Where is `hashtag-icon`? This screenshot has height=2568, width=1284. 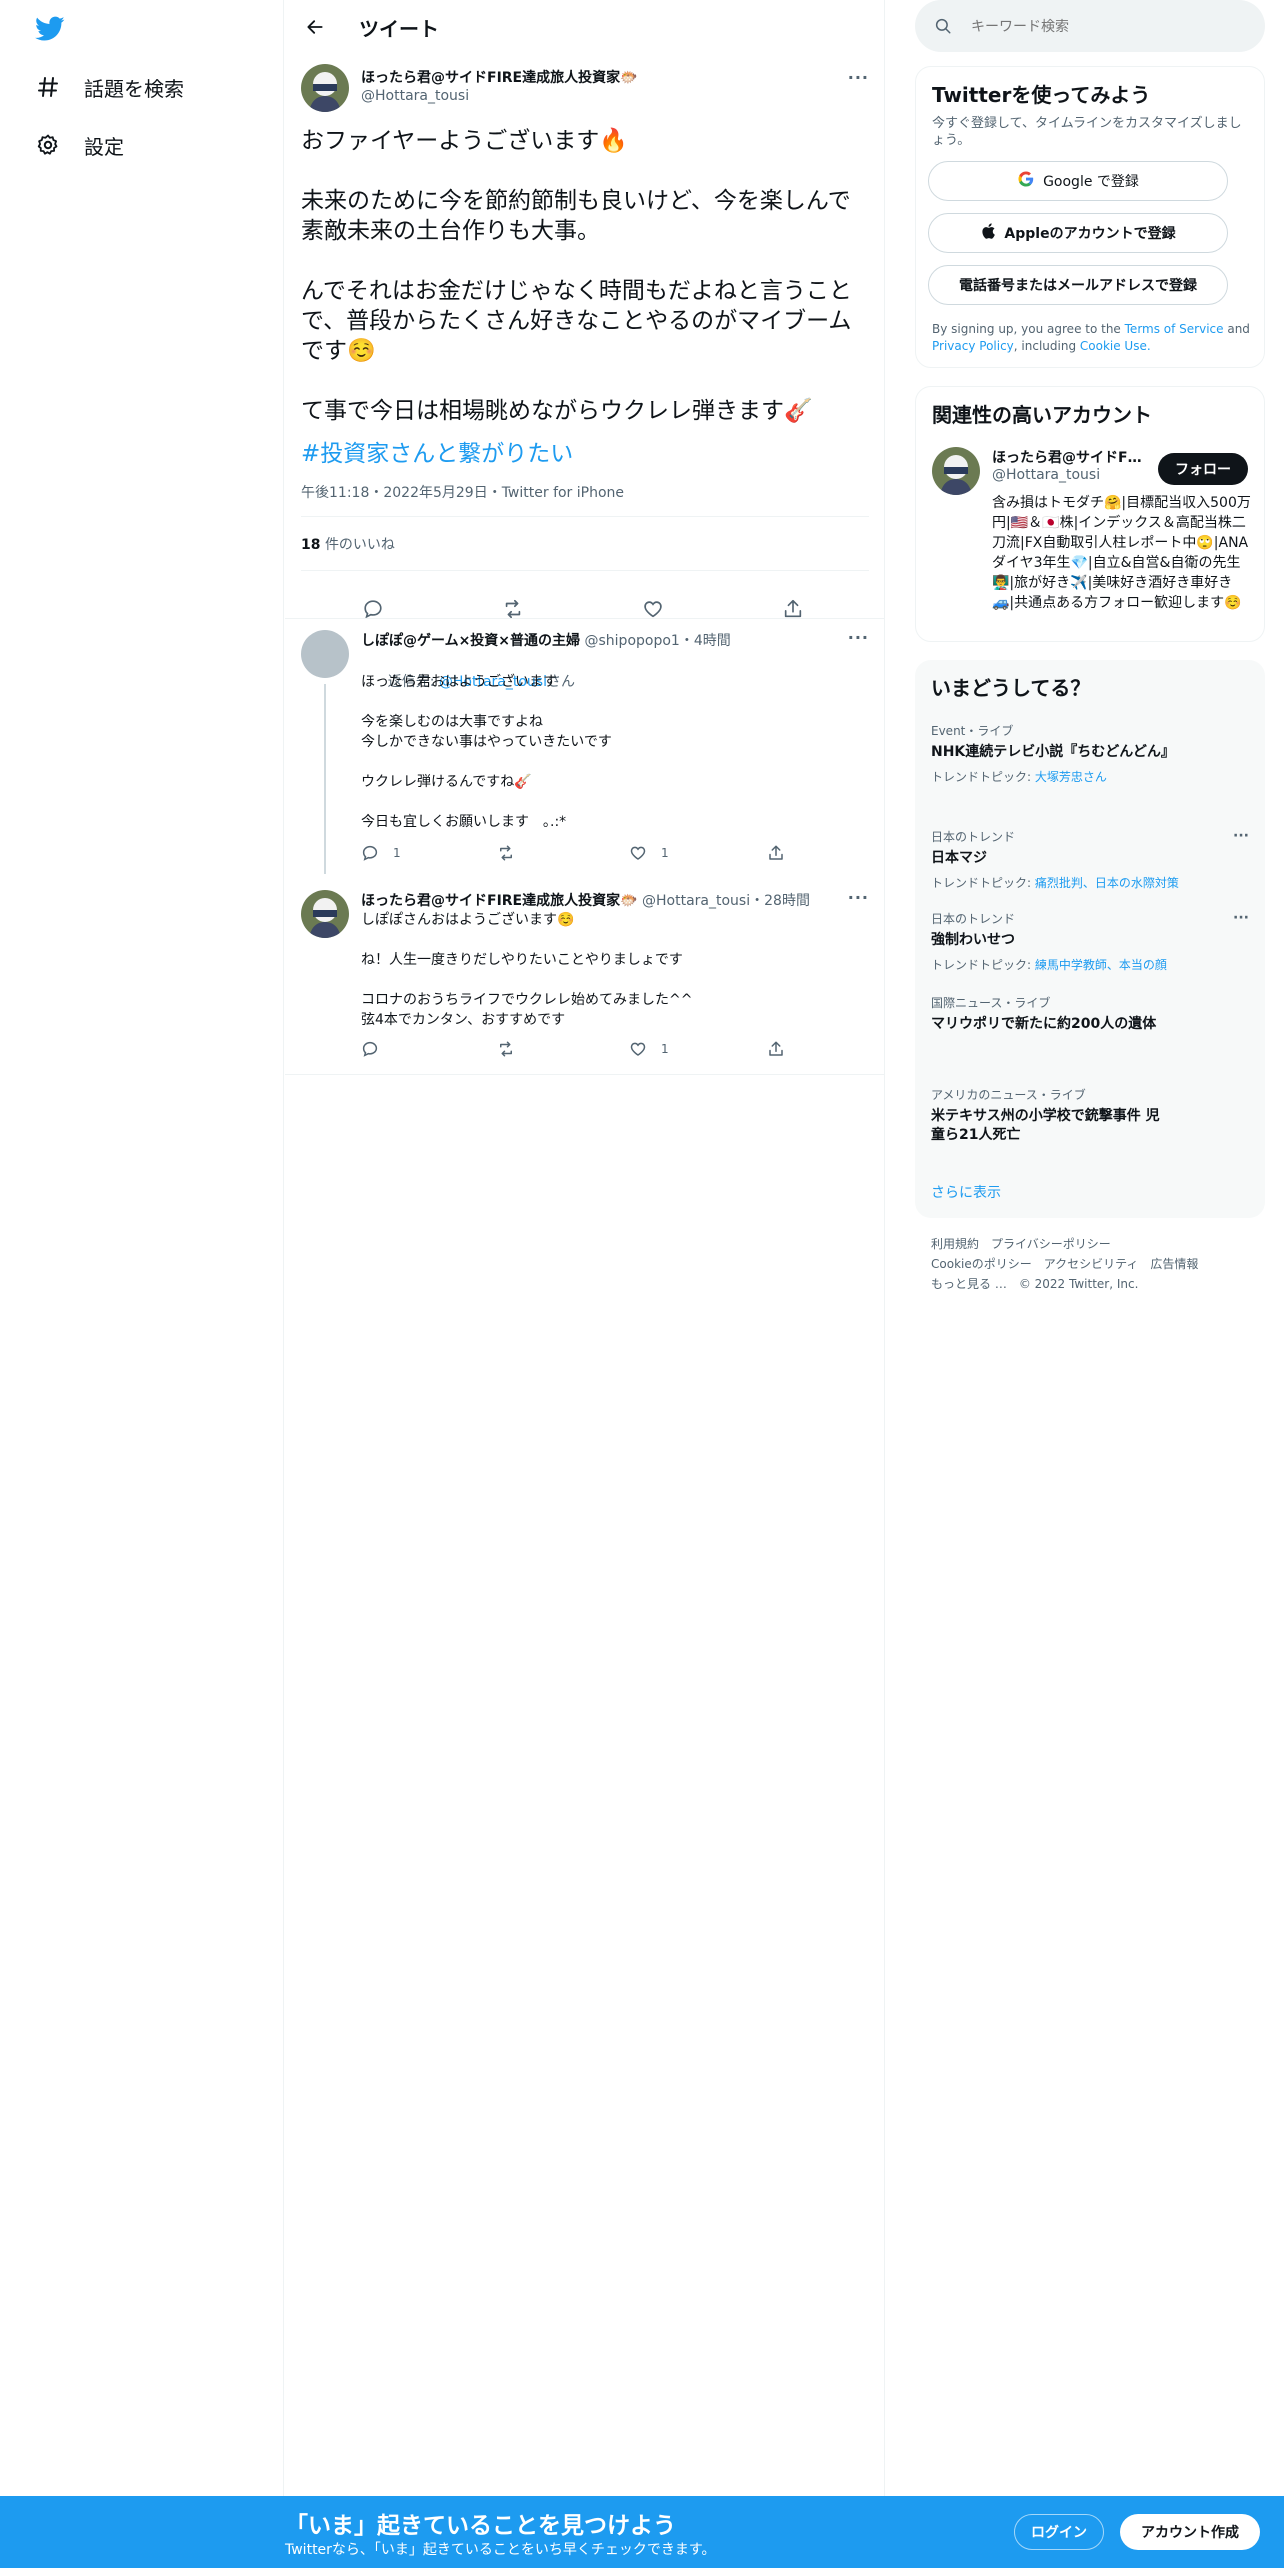
hashtag-icon is located at coordinates (48, 87).